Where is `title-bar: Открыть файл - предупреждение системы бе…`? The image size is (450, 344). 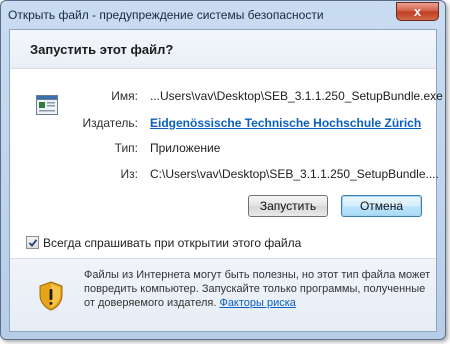
title-bar: Открыть файл - предупреждение системы бе… is located at coordinates (223, 15).